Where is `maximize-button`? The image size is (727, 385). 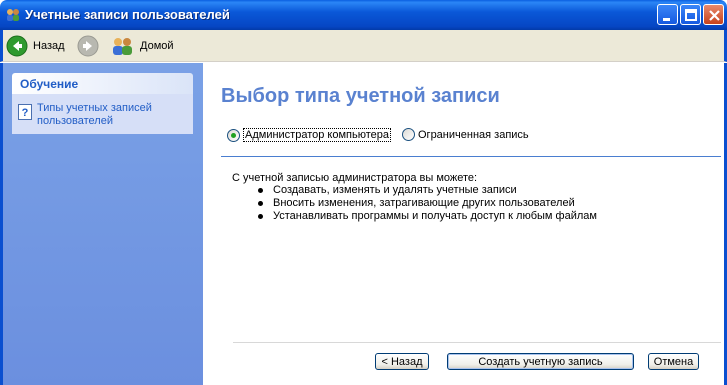 maximize-button is located at coordinates (690, 14).